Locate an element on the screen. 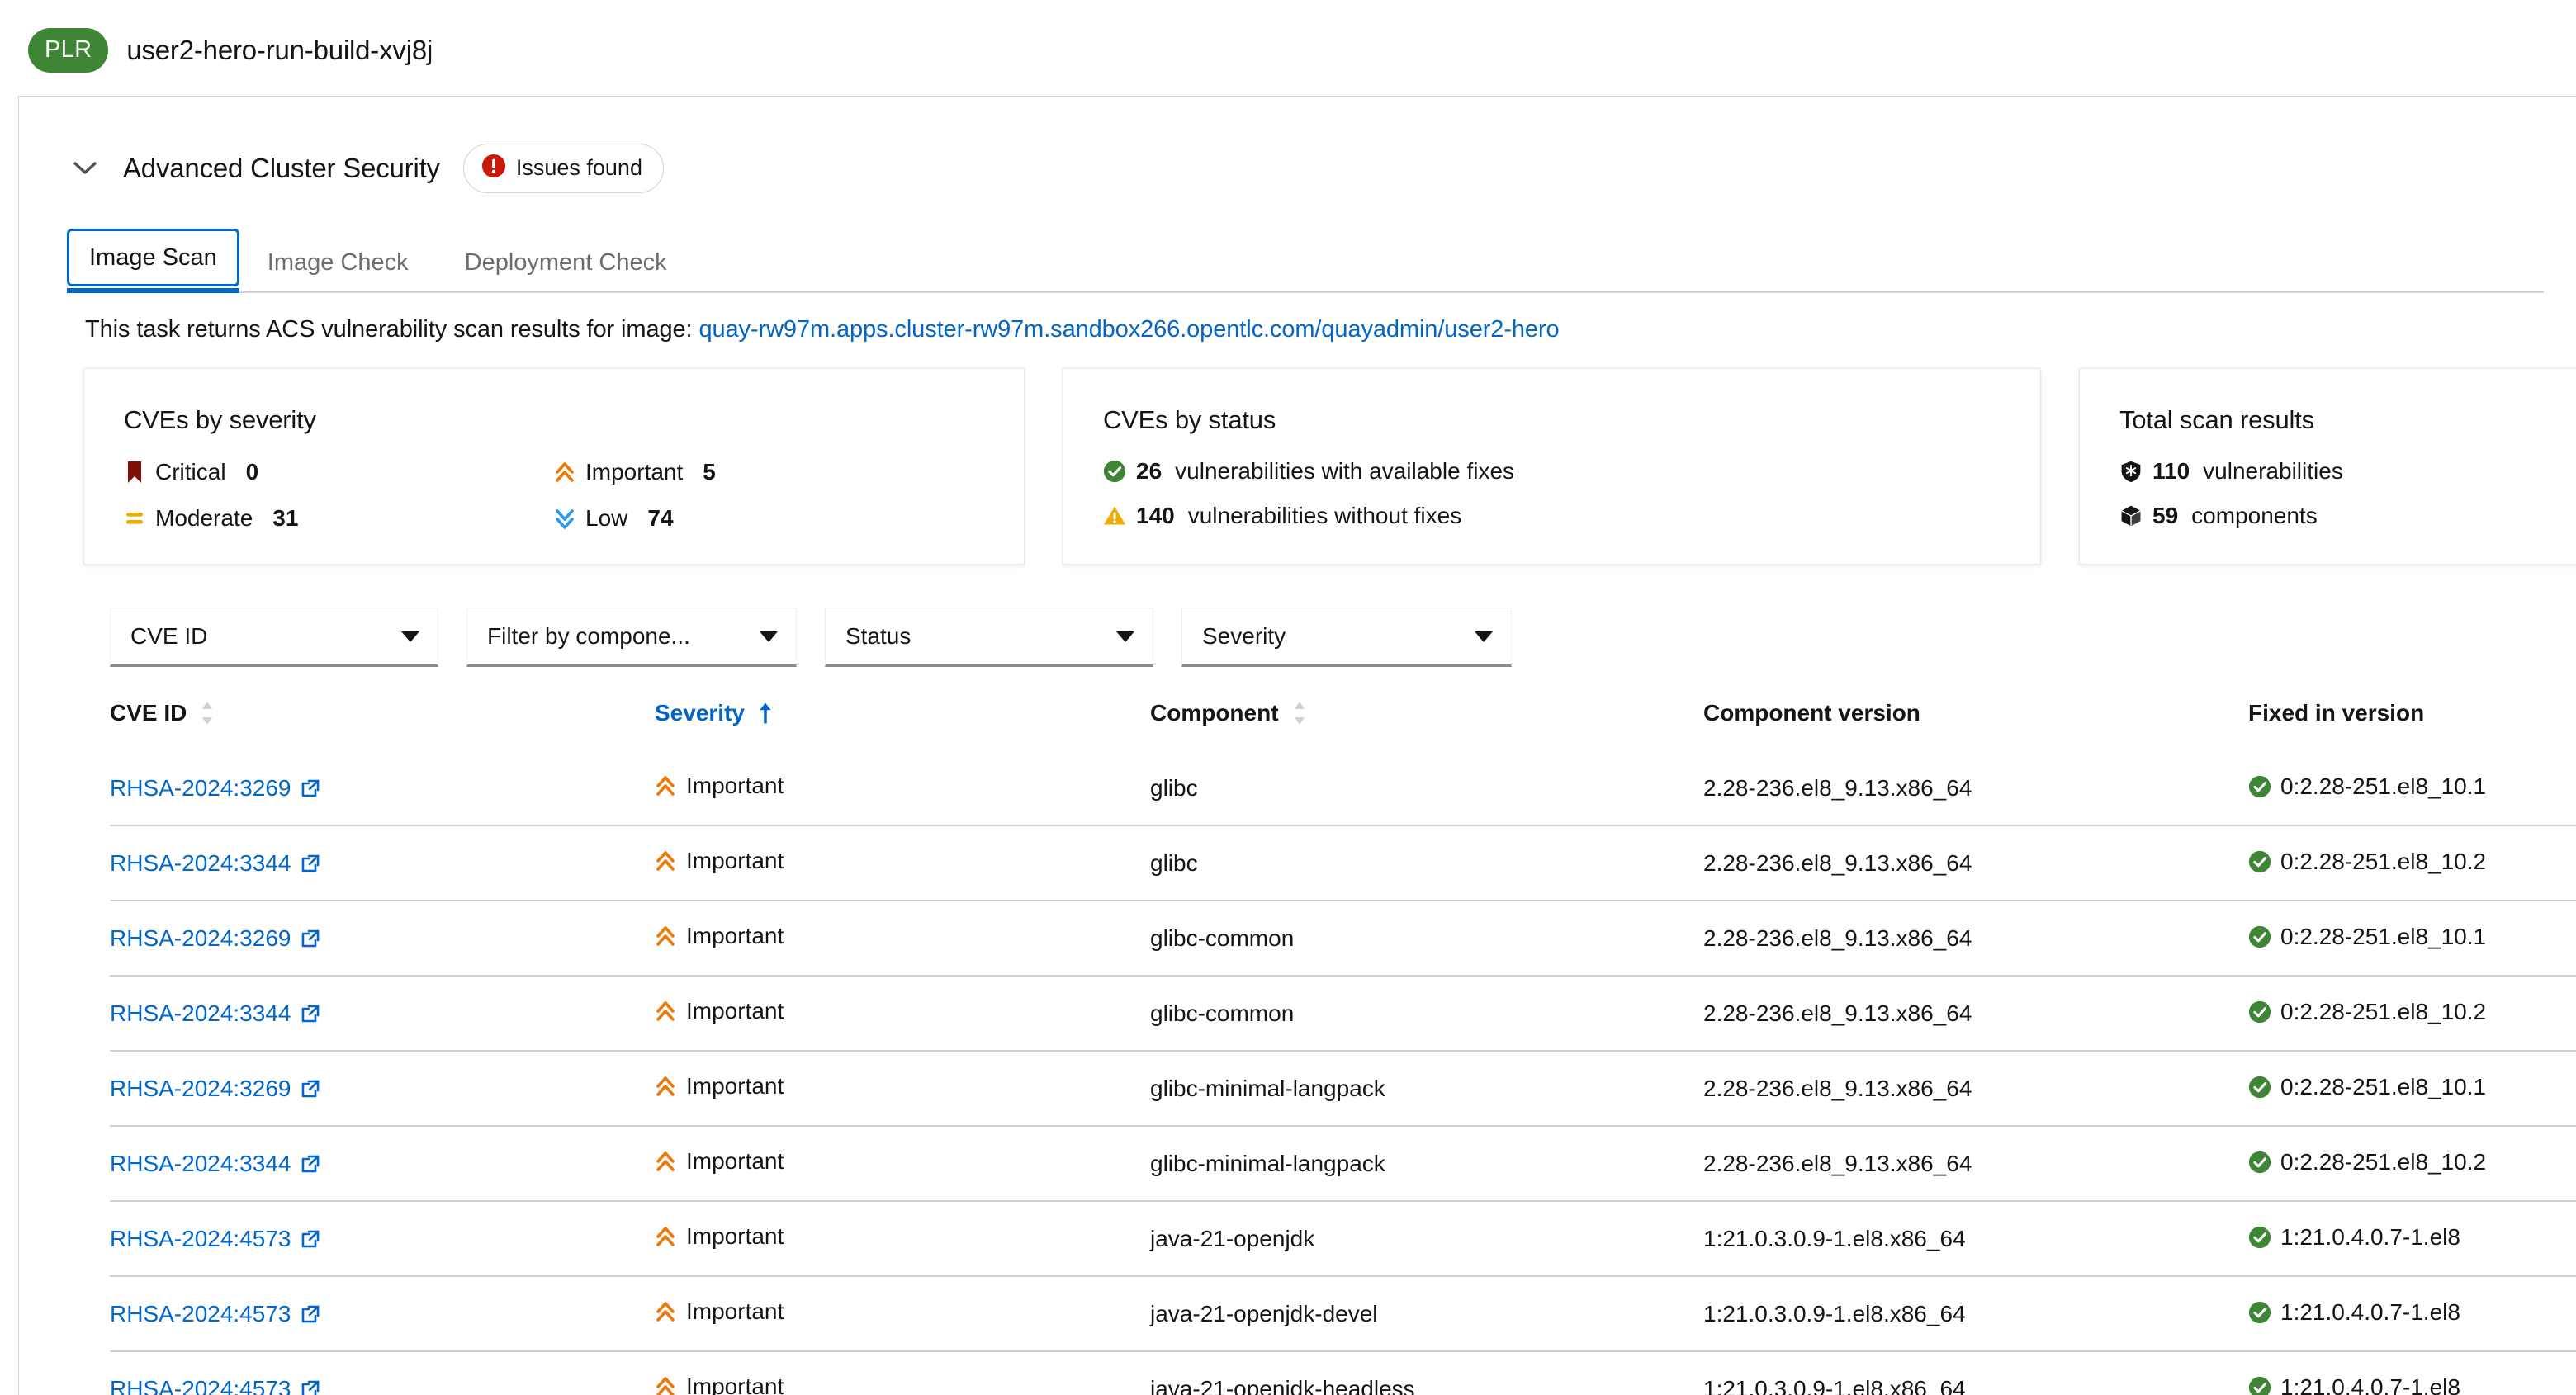 The width and height of the screenshot is (2576, 1395). severity-count: 5 is located at coordinates (709, 472).